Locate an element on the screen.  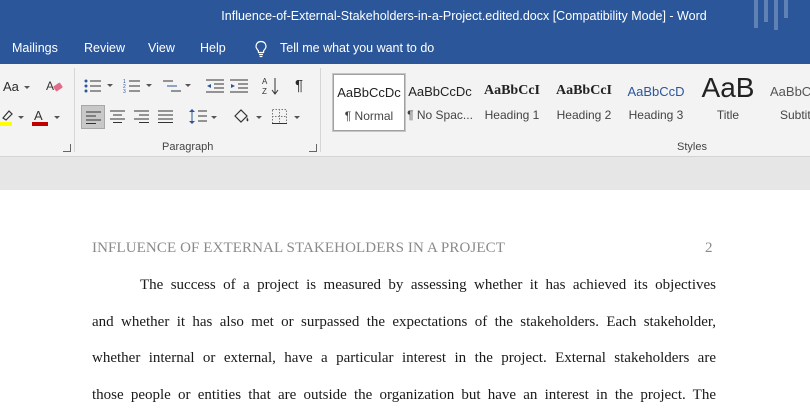
justify-icon is located at coordinates (165, 116).